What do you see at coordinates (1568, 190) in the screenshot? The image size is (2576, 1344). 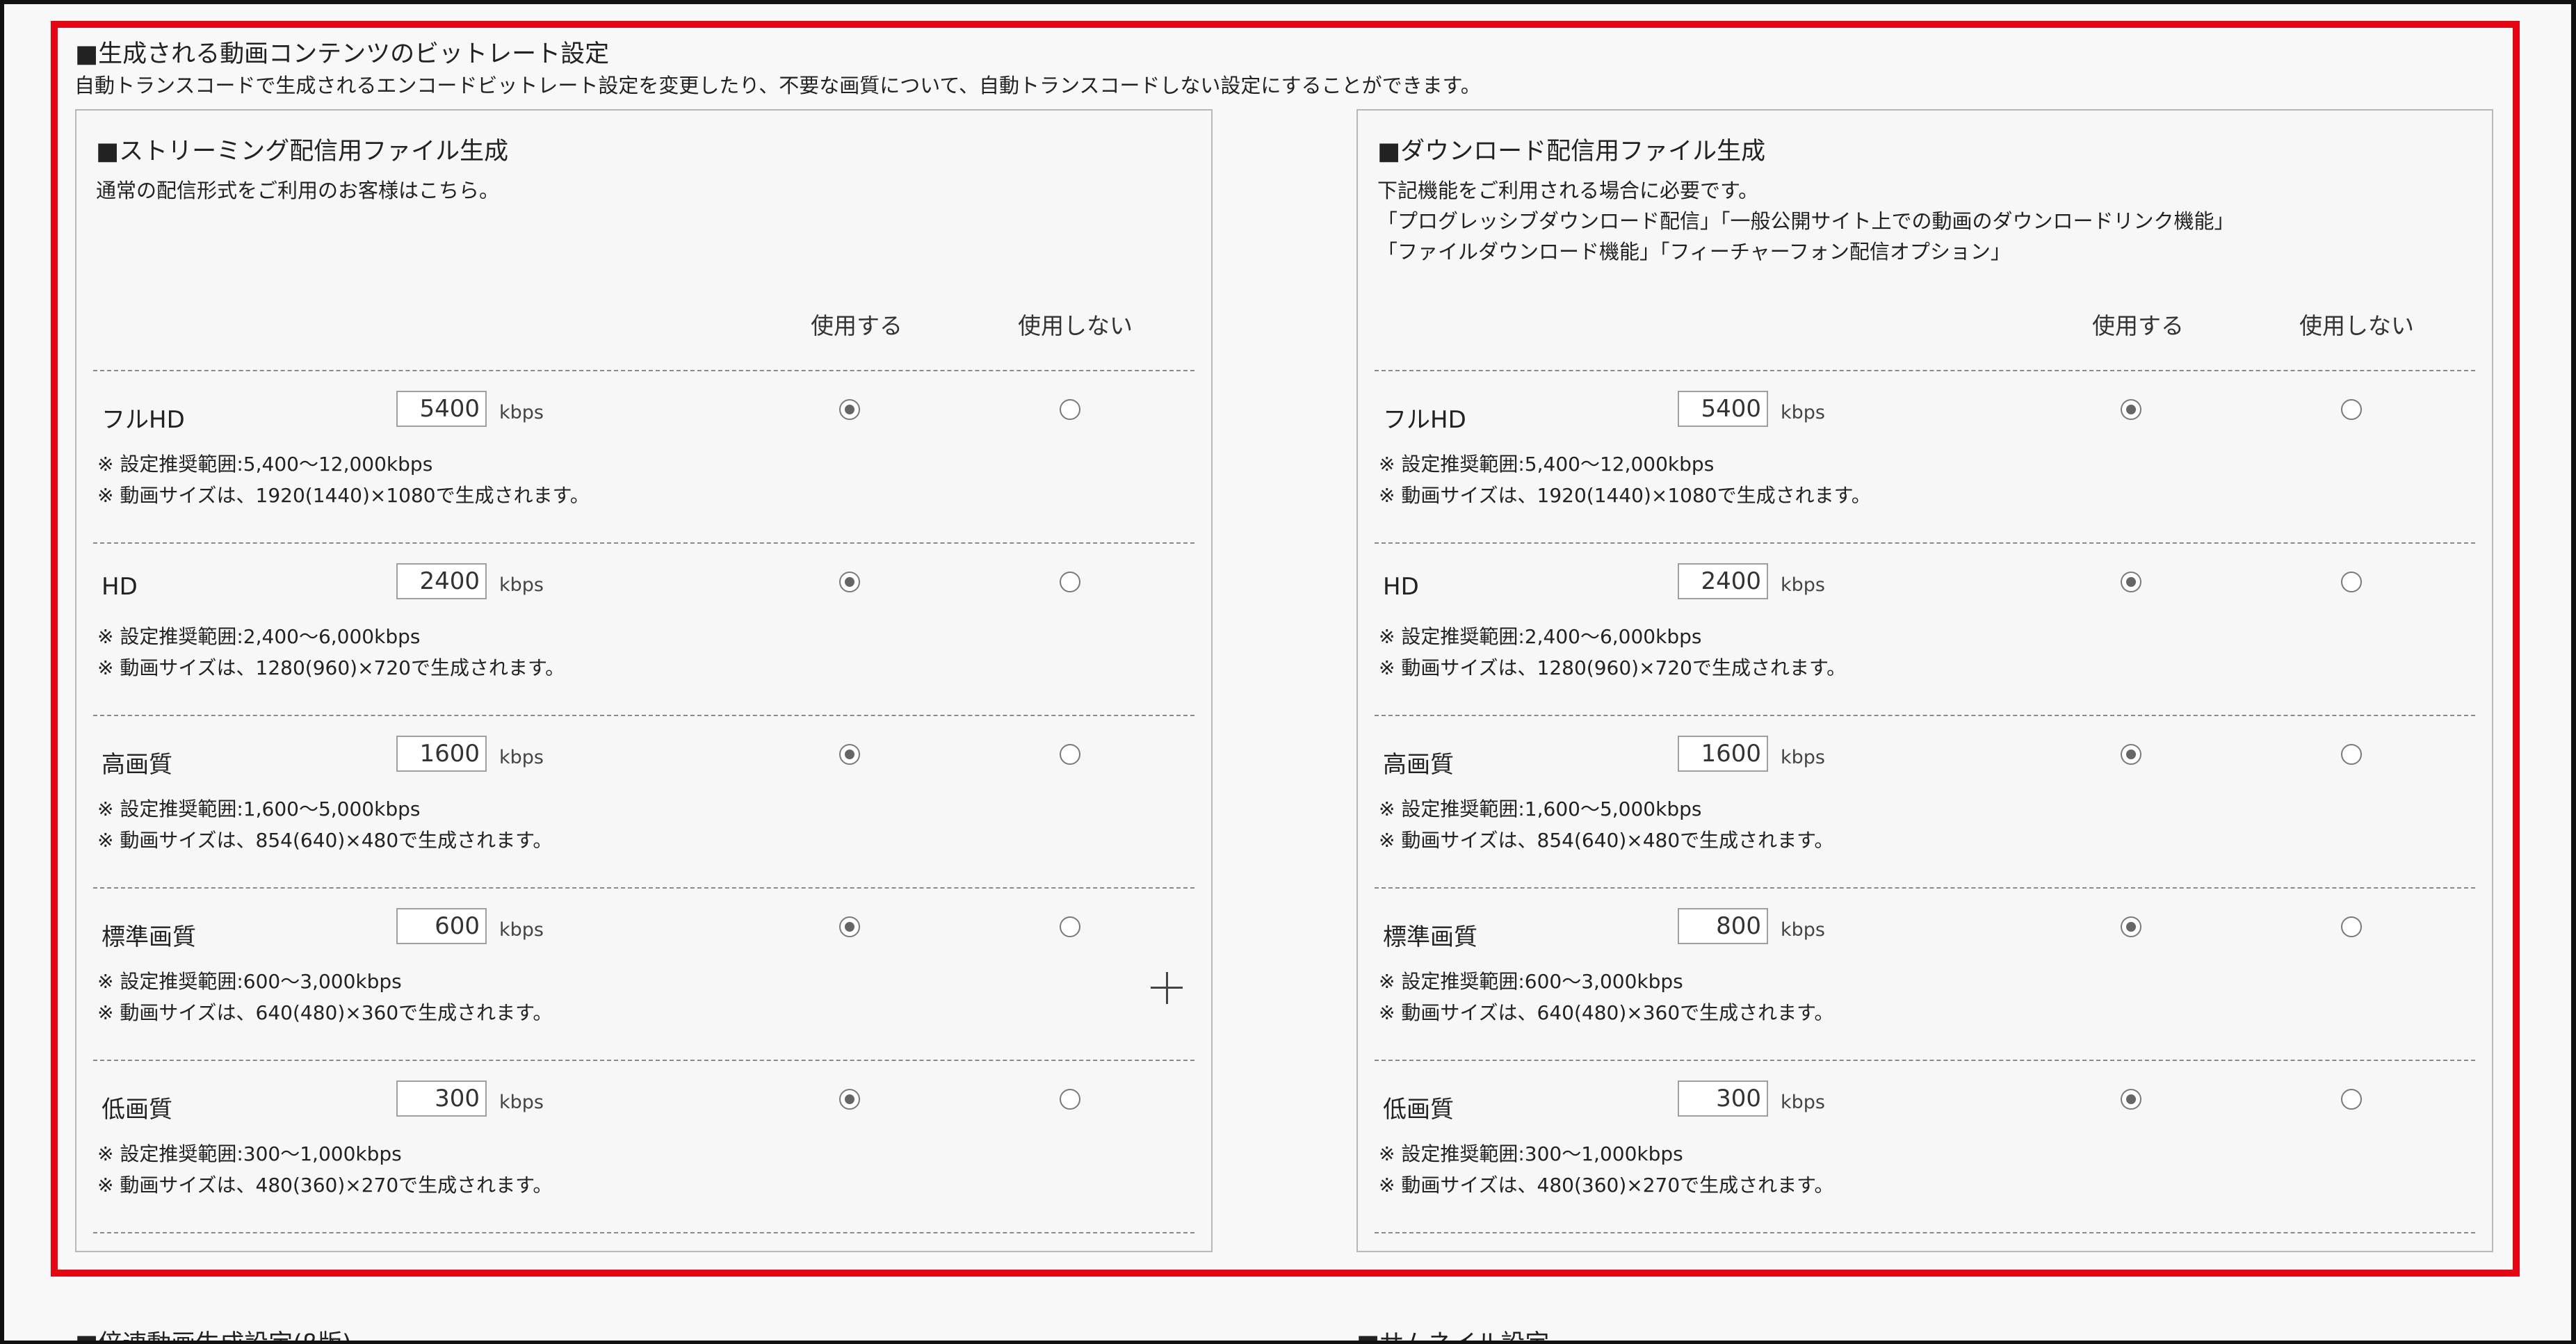 I see `download-panel-description: 下記機能をご利用される場合に必要です。` at bounding box center [1568, 190].